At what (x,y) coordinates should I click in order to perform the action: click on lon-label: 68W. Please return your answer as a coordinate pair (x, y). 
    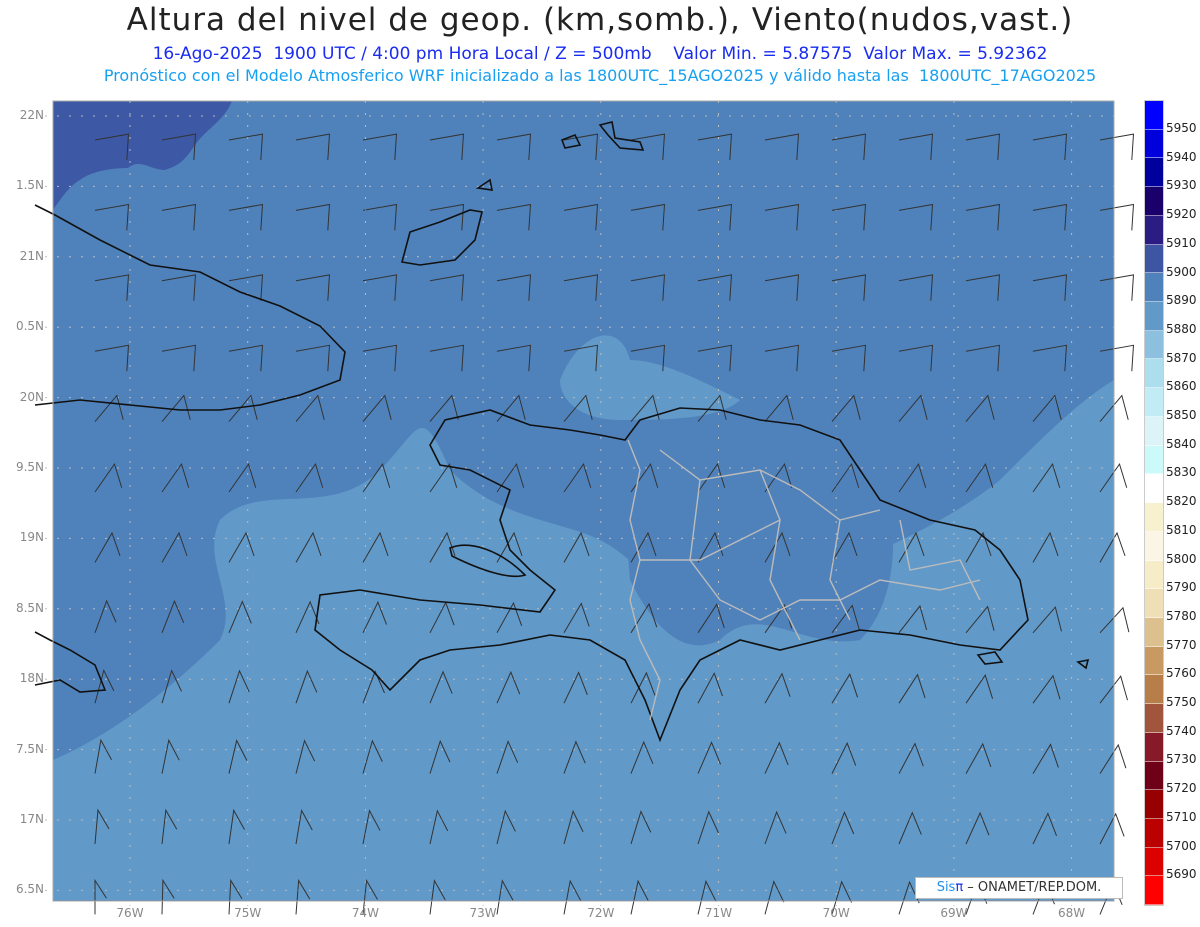
    Looking at the image, I should click on (1072, 913).